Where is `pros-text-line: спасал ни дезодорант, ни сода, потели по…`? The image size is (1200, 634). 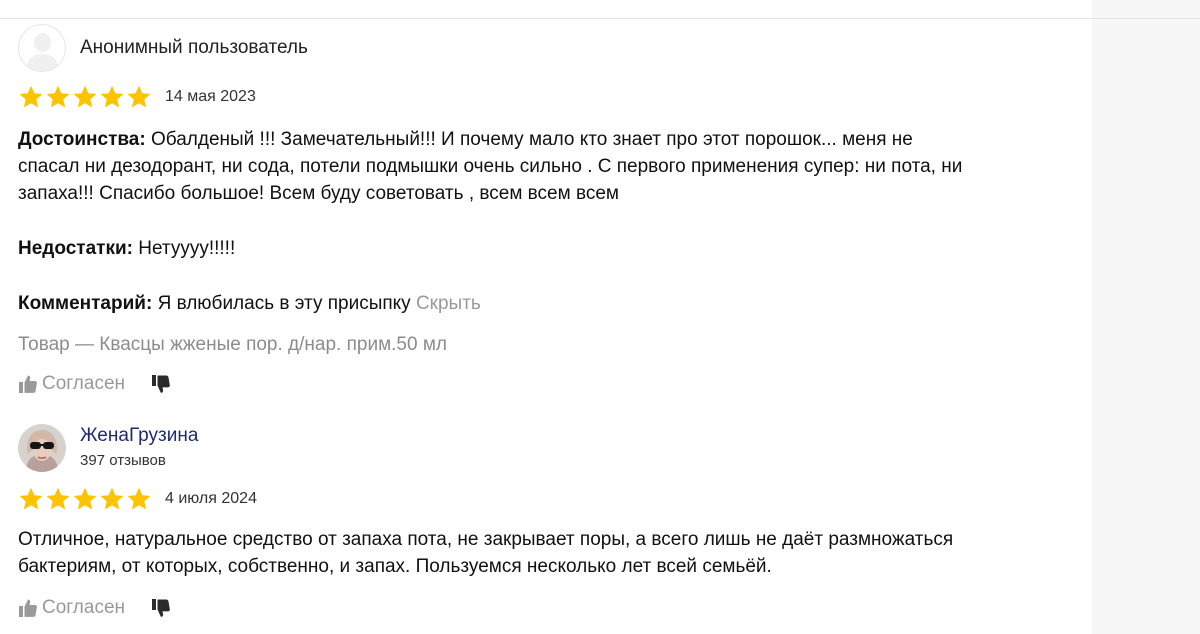
pros-text-line: спасал ни дезодорант, ни сода, потели по… is located at coordinates (490, 166).